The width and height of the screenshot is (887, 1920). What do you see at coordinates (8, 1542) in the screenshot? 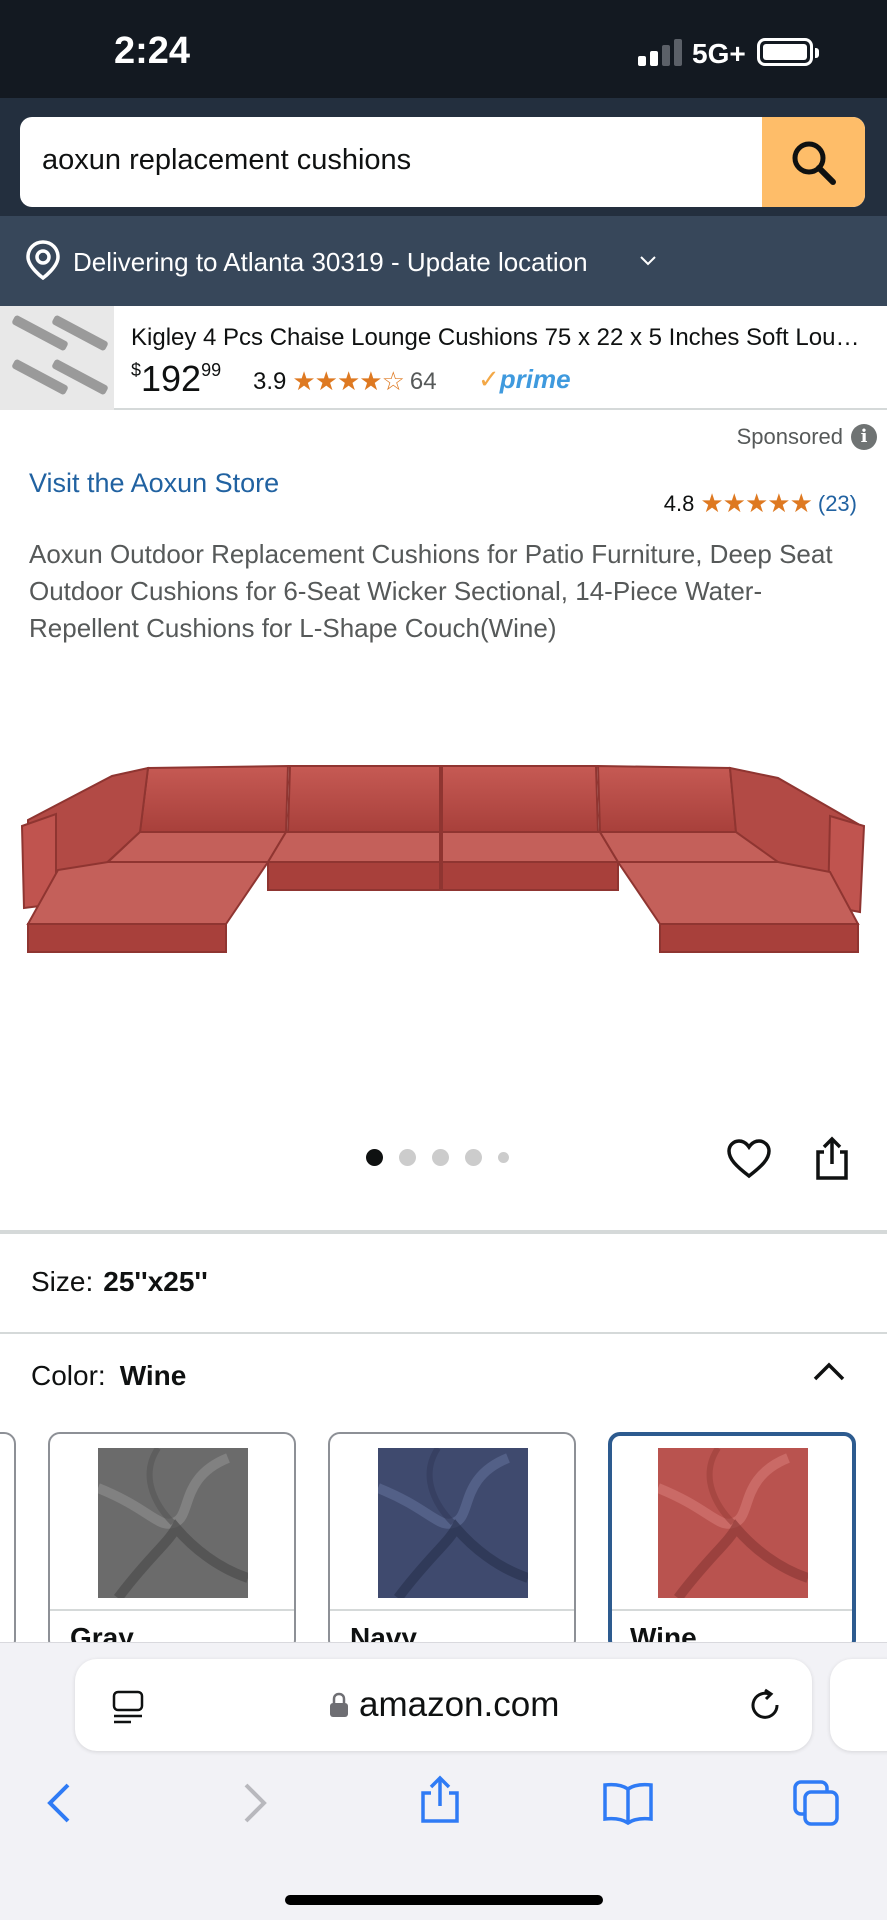
I see `color-swatch-partial` at bounding box center [8, 1542].